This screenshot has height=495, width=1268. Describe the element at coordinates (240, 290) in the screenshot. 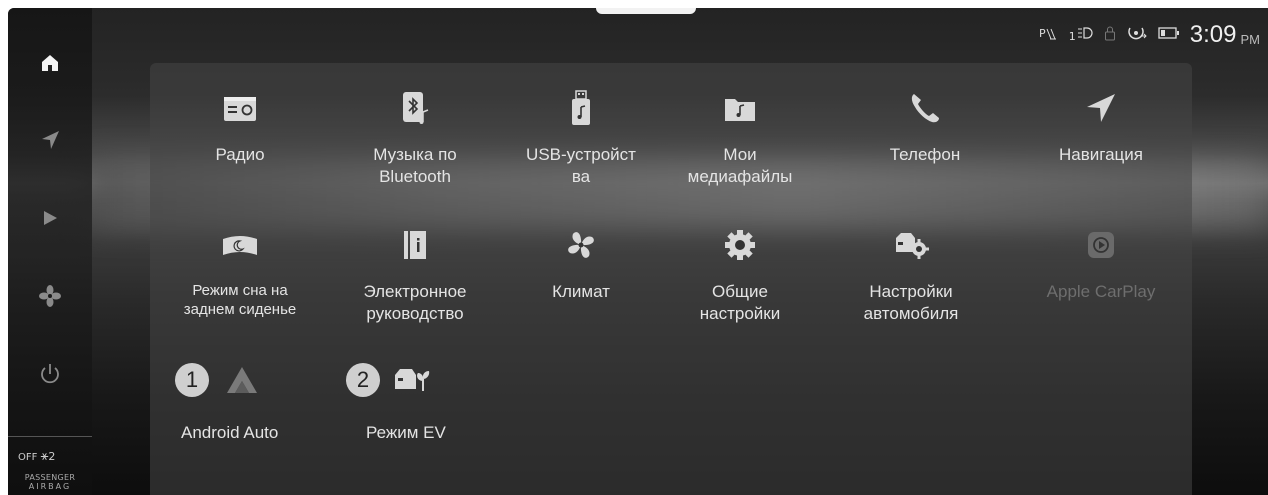

I see `app-label-line1: Режим сна на` at that location.